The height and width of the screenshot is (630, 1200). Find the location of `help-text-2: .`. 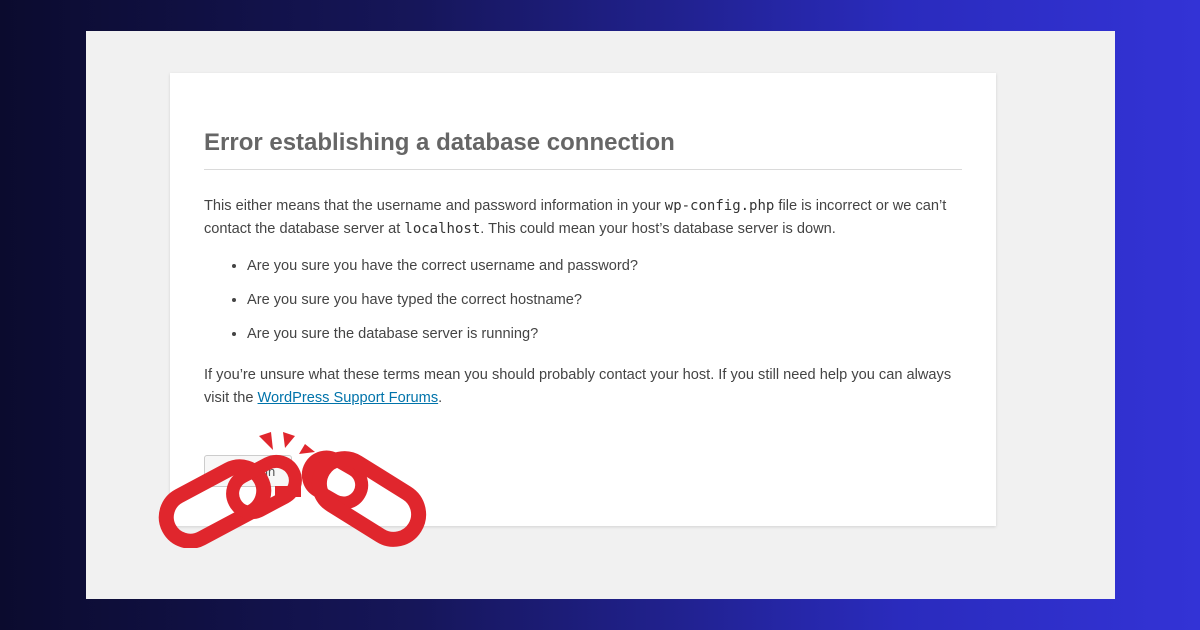

help-text-2: . is located at coordinates (440, 398).